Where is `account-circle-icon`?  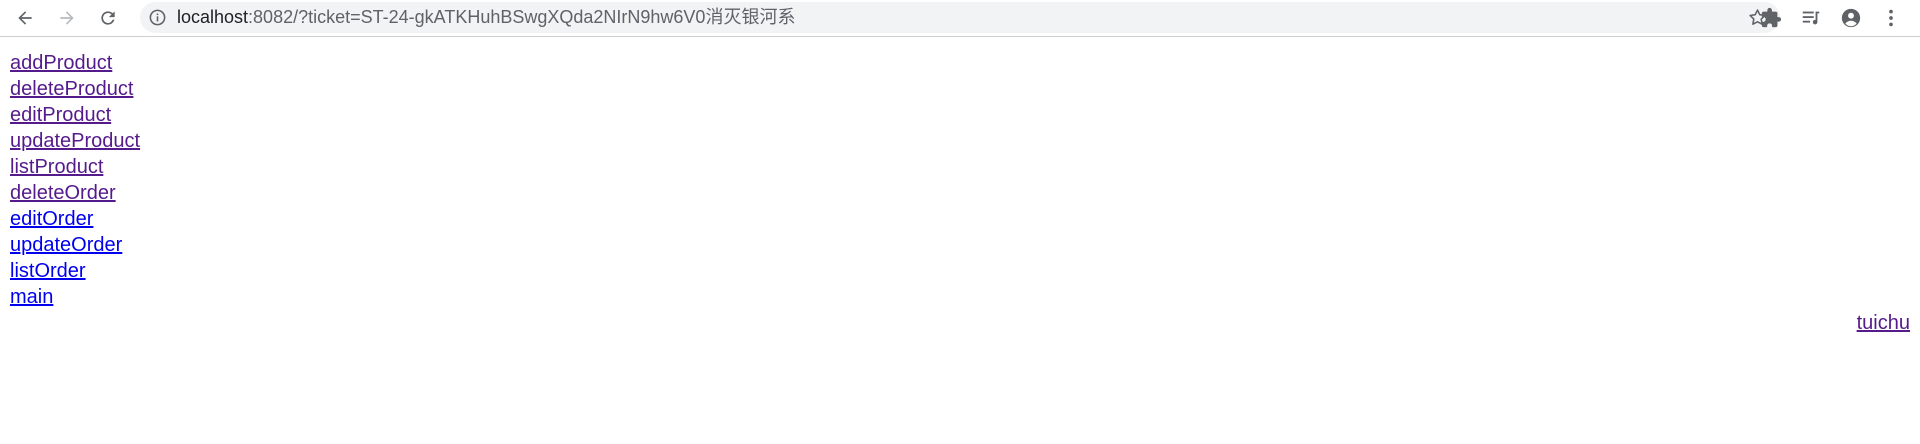
account-circle-icon is located at coordinates (1851, 18).